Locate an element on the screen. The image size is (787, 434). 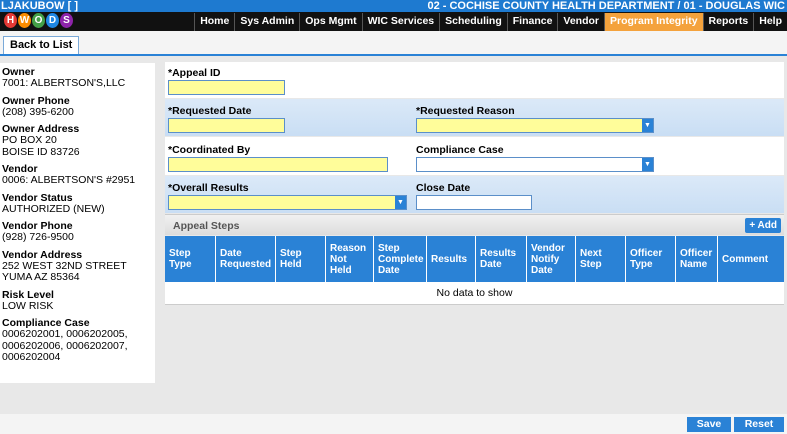
add-step-button: + Add is located at coordinates (763, 225).